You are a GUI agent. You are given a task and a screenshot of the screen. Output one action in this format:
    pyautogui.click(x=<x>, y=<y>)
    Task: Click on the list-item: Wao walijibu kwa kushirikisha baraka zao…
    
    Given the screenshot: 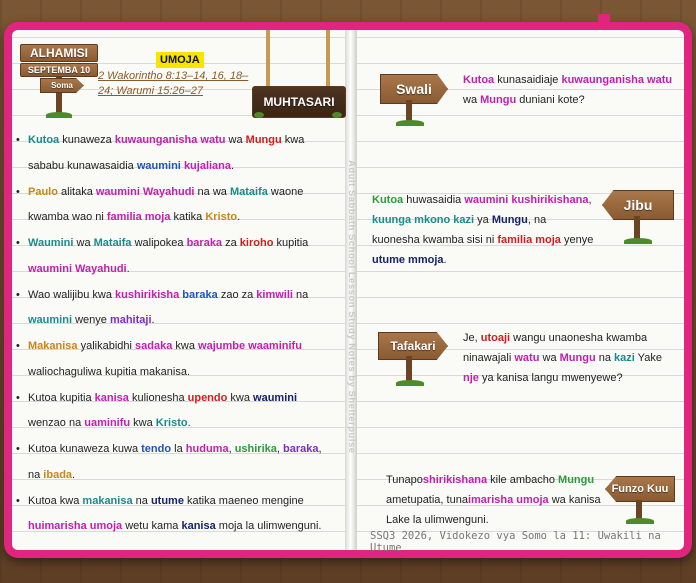 What is the action you would take?
    pyautogui.click(x=172, y=308)
    